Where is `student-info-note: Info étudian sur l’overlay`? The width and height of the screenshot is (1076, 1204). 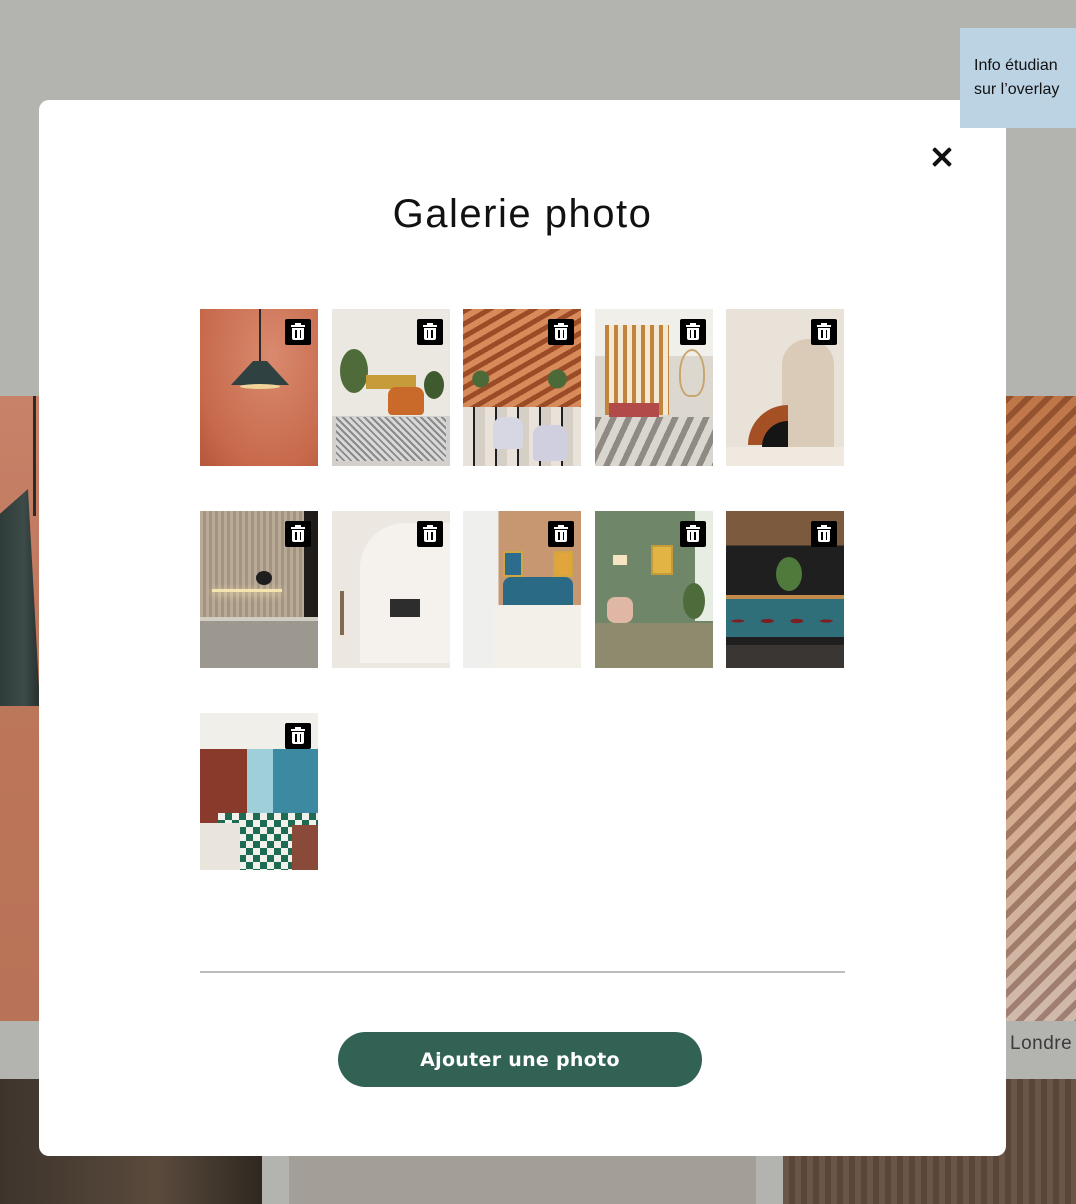 student-info-note: Info étudian sur l’overlay is located at coordinates (1018, 78).